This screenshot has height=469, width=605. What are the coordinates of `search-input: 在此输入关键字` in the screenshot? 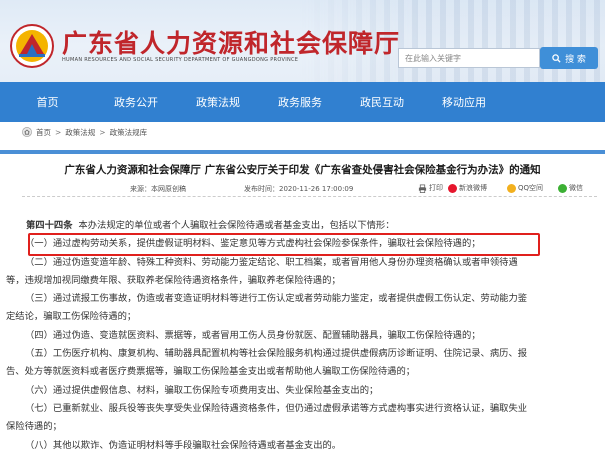 It's located at (469, 58).